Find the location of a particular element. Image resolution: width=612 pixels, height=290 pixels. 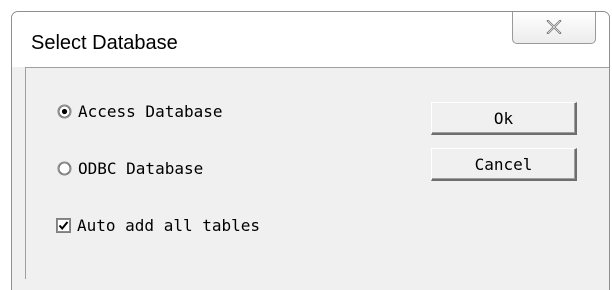

odbc-database-label: ODBC Database is located at coordinates (141, 168).